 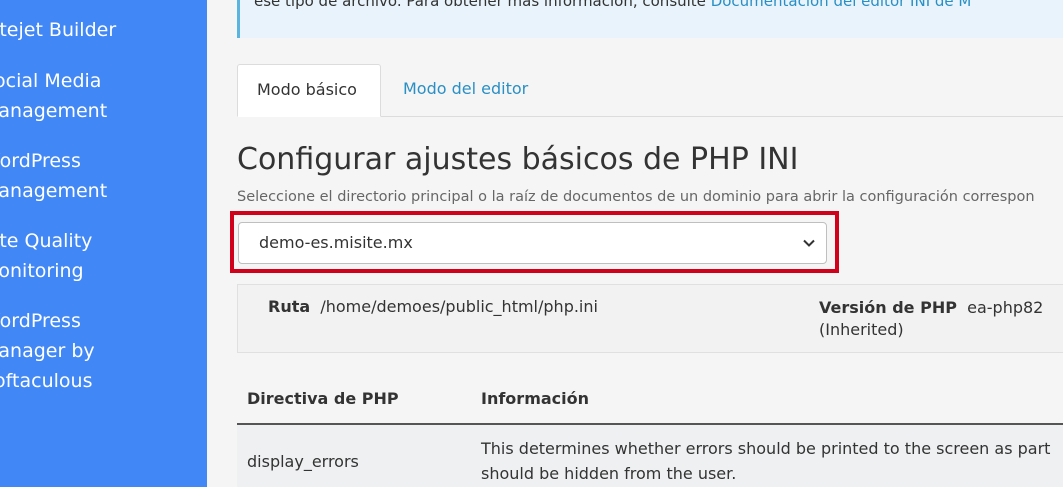 What do you see at coordinates (1005, 307) in the screenshot?
I see `php-version-value: ea-php82` at bounding box center [1005, 307].